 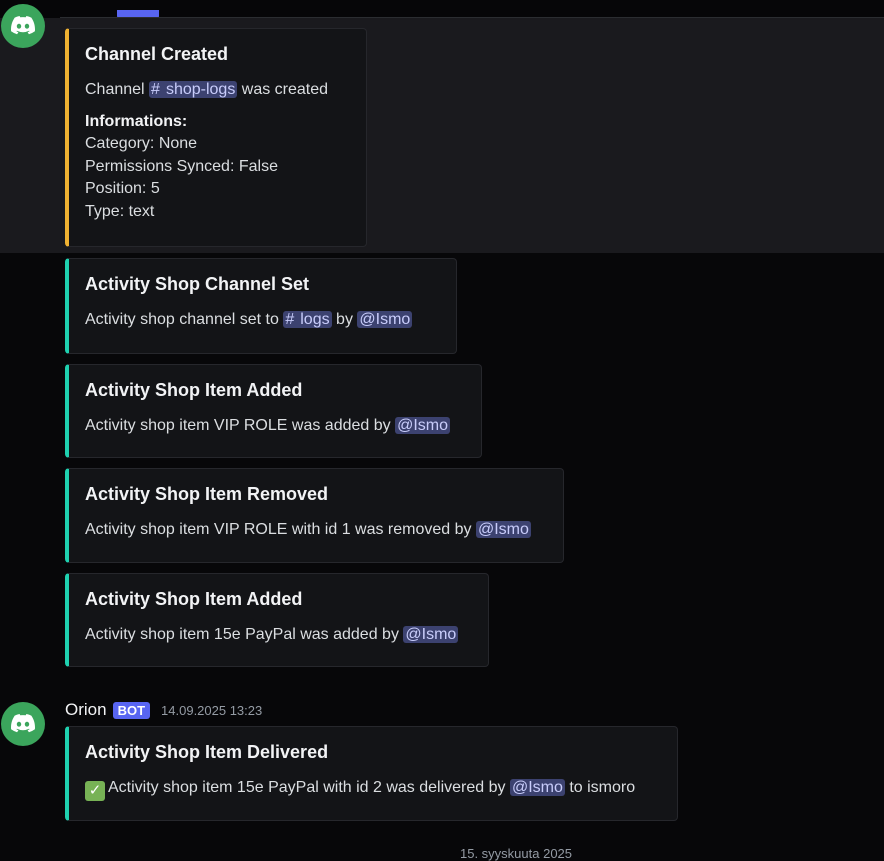 What do you see at coordinates (600, 787) in the screenshot?
I see `desc-text: to ismoro` at bounding box center [600, 787].